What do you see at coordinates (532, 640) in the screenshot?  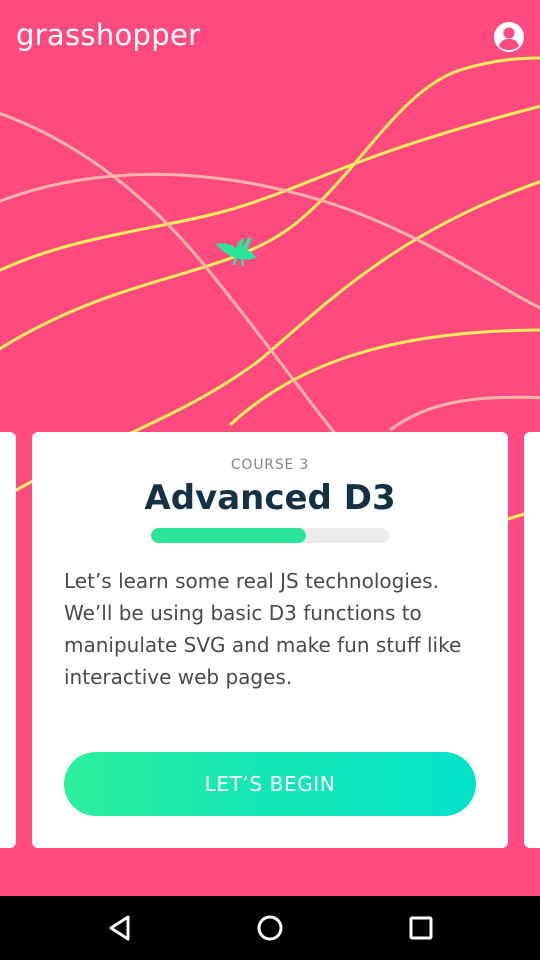 I see `next-course-card` at bounding box center [532, 640].